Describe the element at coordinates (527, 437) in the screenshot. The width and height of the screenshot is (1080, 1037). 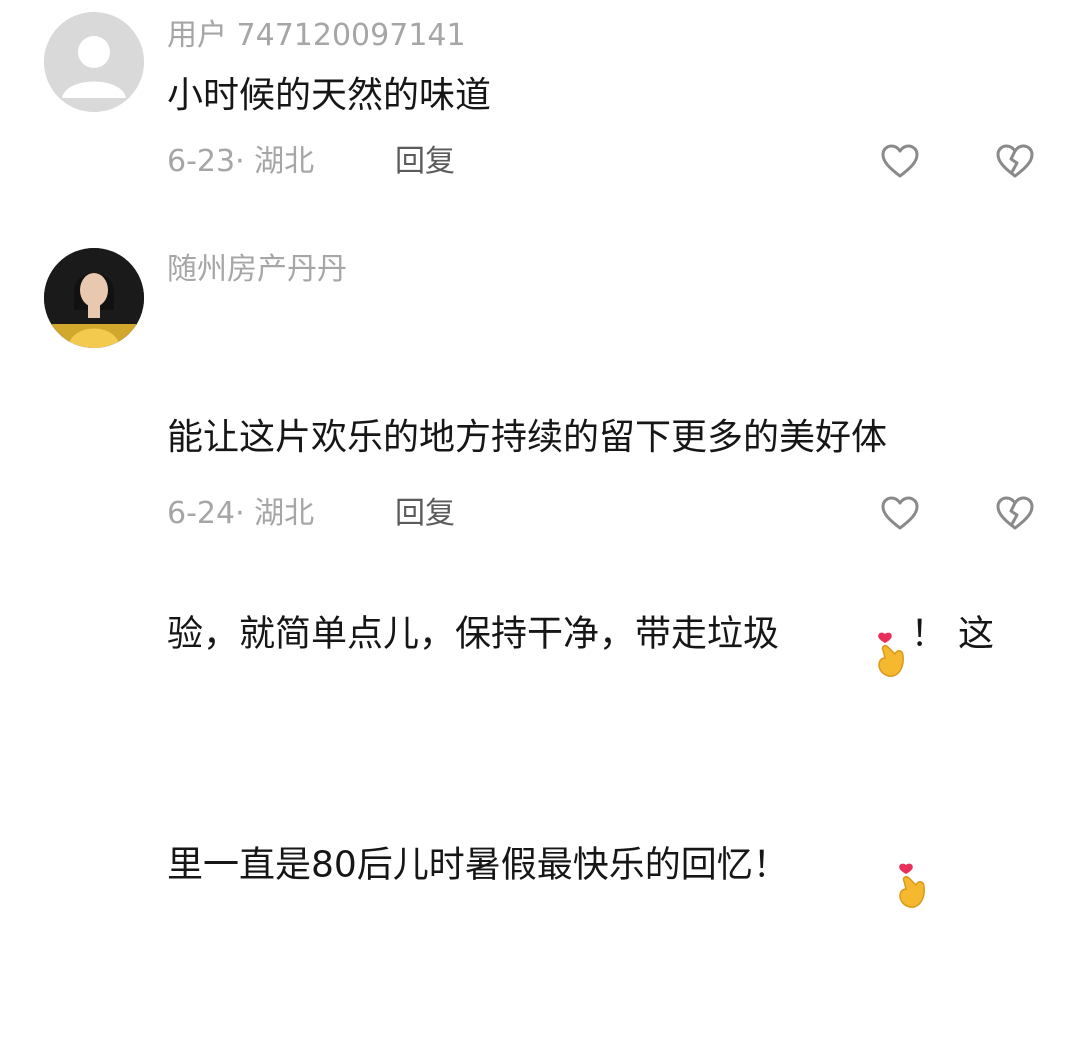
I see `comment-text-line: 能让这片欢乐的地方持续的留下更多的美好体` at that location.